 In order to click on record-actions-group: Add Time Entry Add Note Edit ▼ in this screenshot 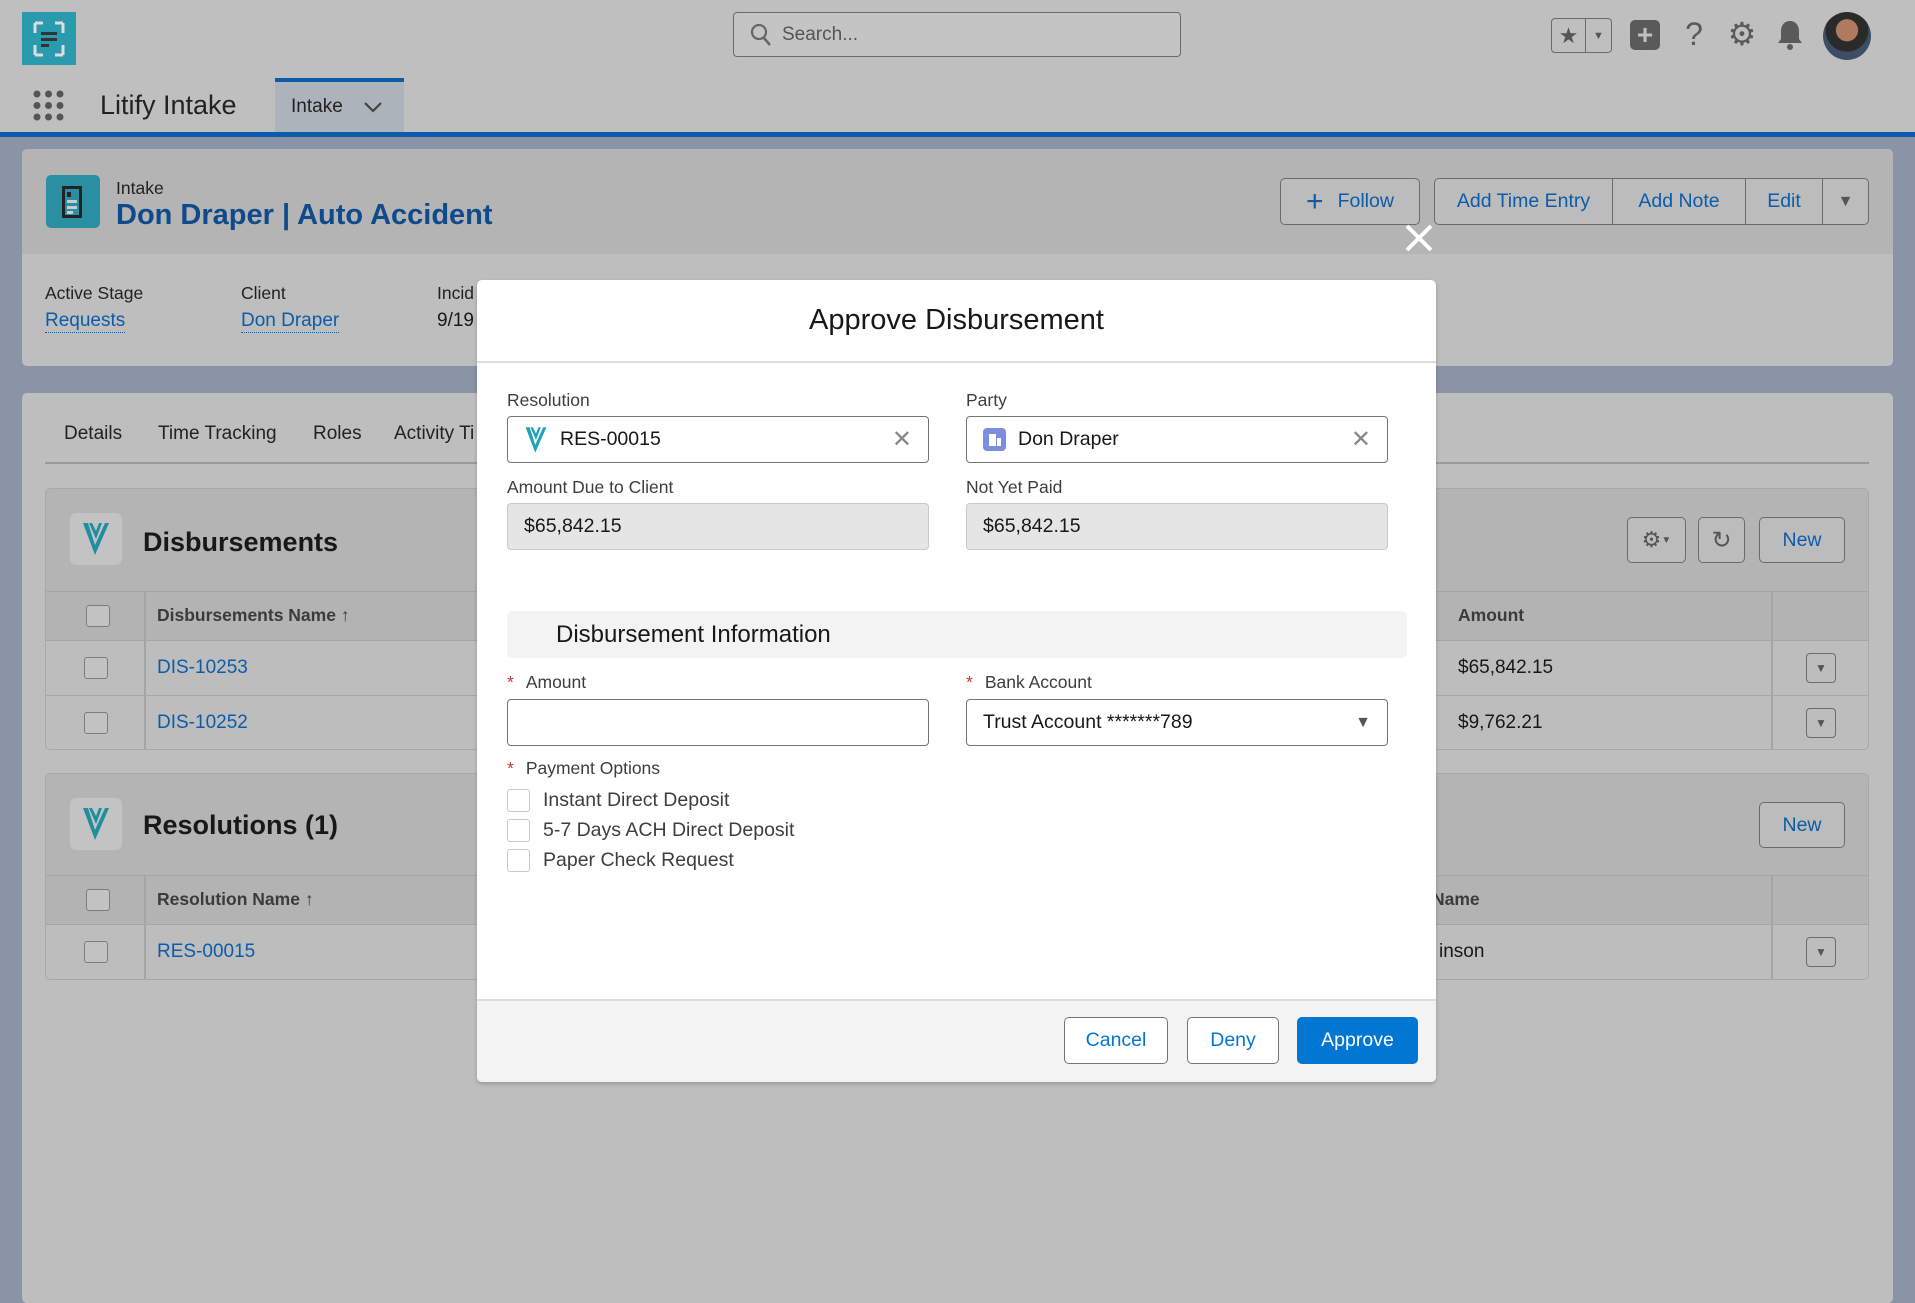, I will do `click(1651, 201)`.